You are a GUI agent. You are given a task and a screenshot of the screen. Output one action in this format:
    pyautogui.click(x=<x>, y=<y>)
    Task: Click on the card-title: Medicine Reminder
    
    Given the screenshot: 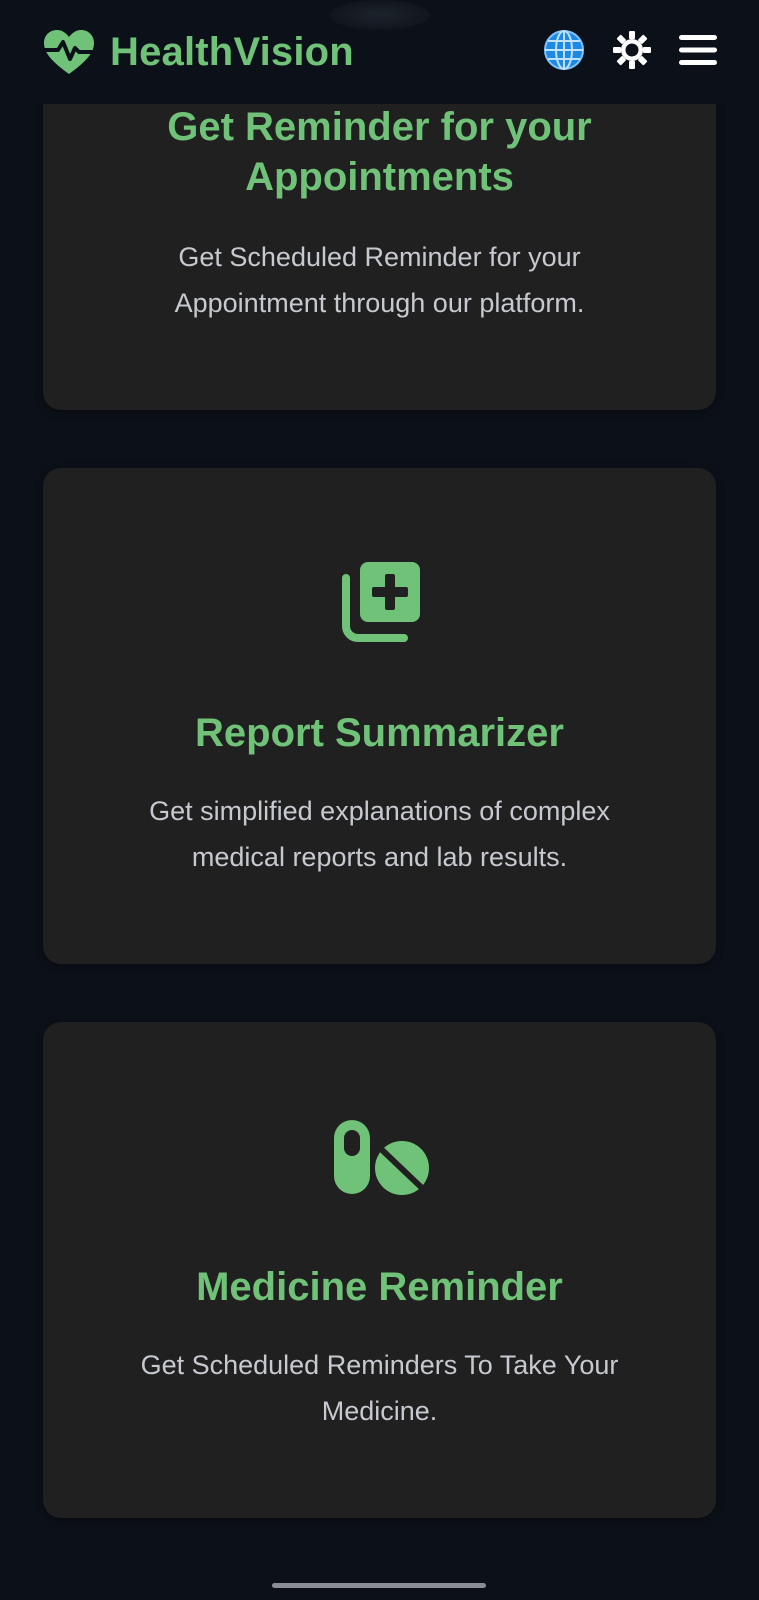 What is the action you would take?
    pyautogui.click(x=379, y=1287)
    